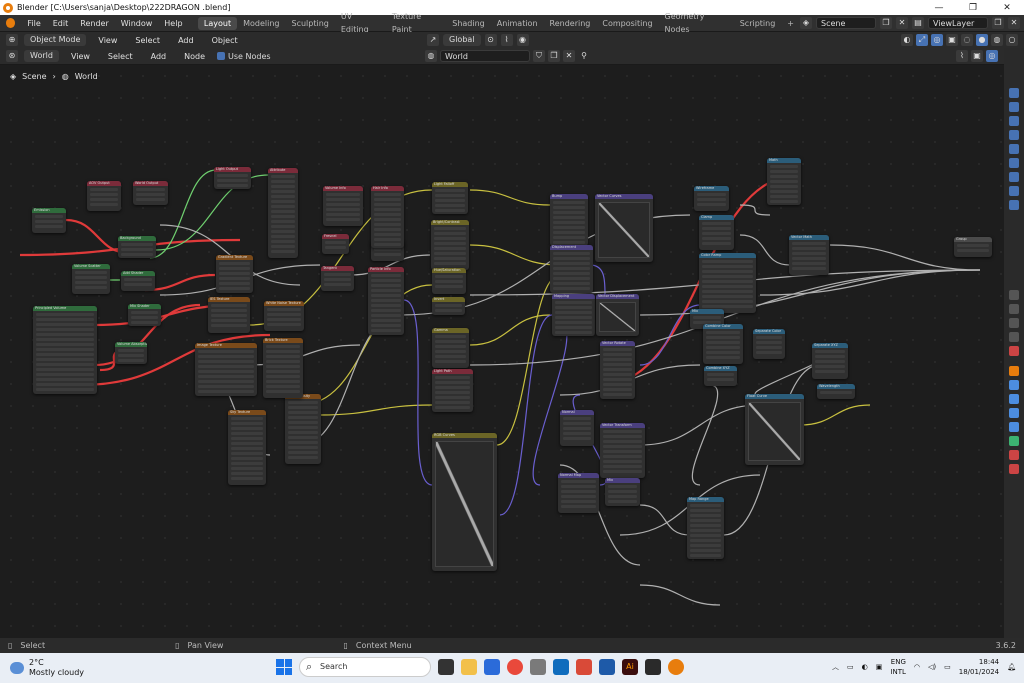 The width and height of the screenshot is (1024, 683). What do you see at coordinates (569, 56) in the screenshot?
I see `unlink-world-icon: ✕` at bounding box center [569, 56].